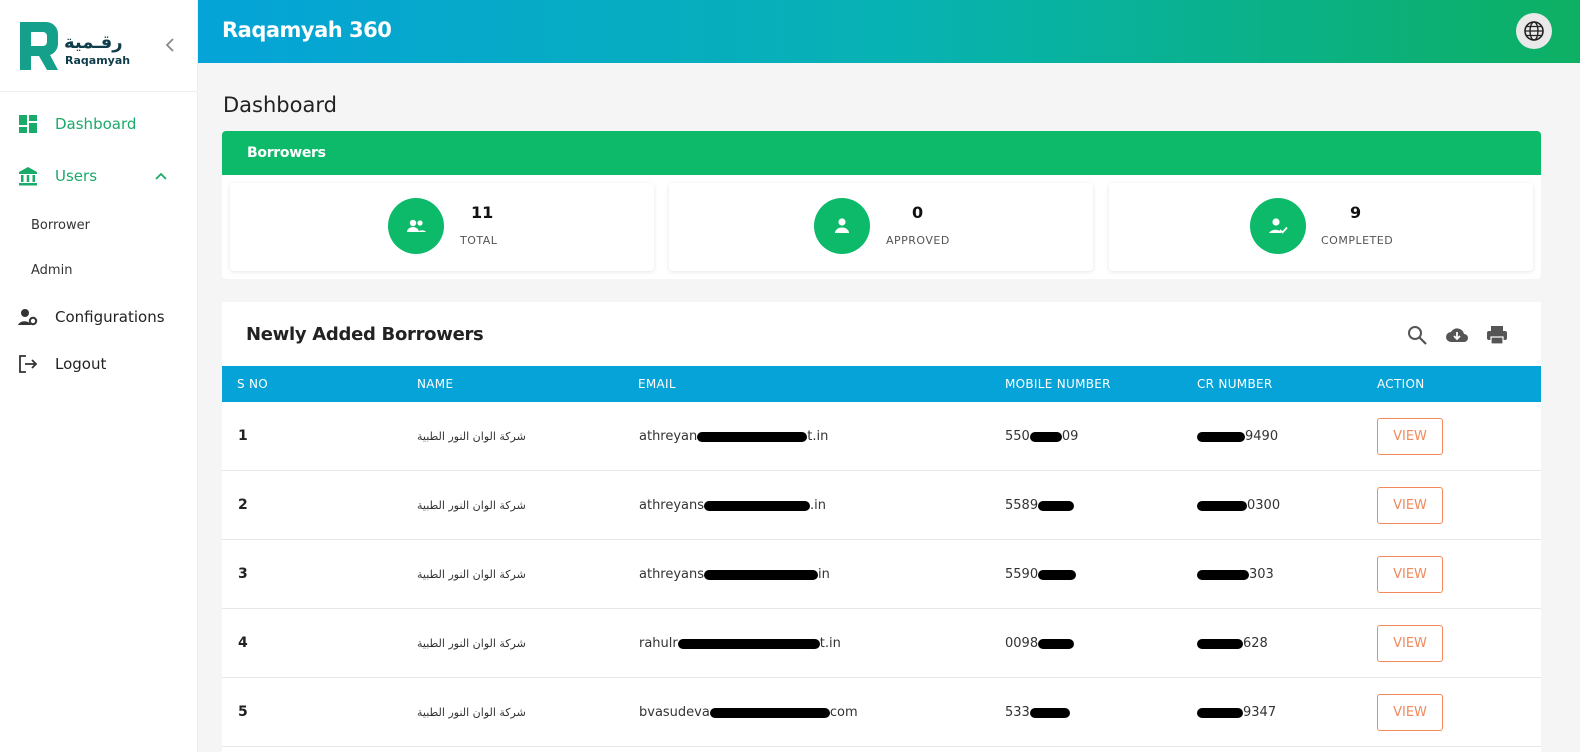 The image size is (1580, 752). Describe the element at coordinates (1022, 574) in the screenshot. I see `mobile-visible-start: 5590` at that location.